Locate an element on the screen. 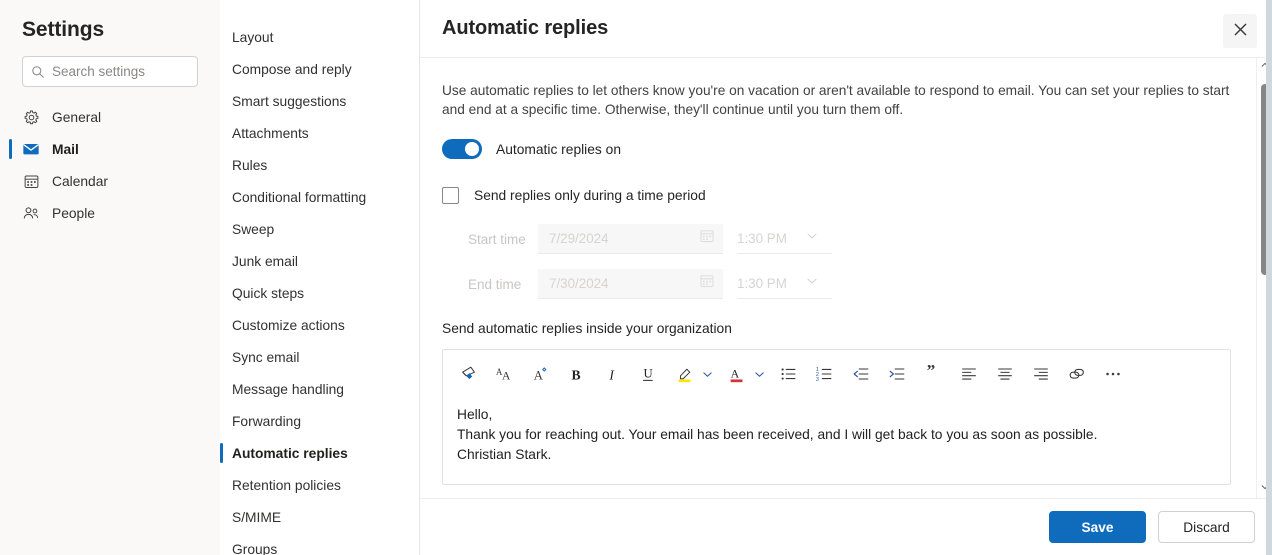 The height and width of the screenshot is (555, 1272). toggle-knob is located at coordinates (472, 149).